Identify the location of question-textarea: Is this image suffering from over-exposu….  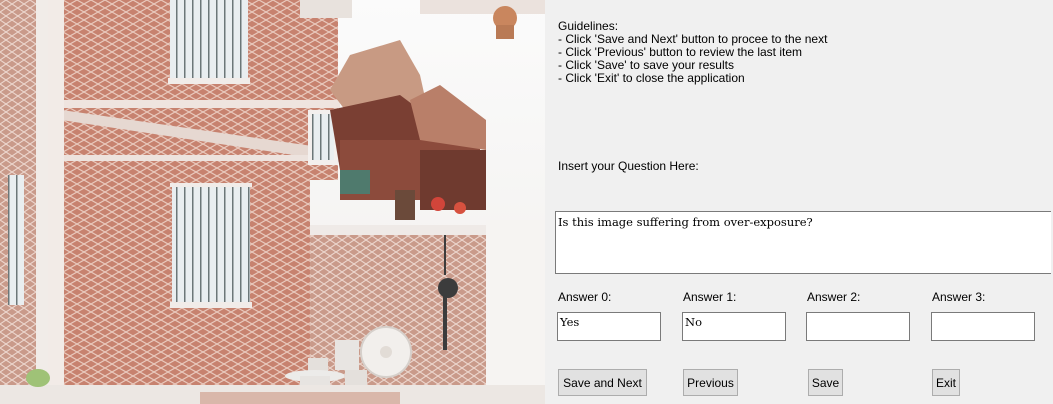
(803, 242).